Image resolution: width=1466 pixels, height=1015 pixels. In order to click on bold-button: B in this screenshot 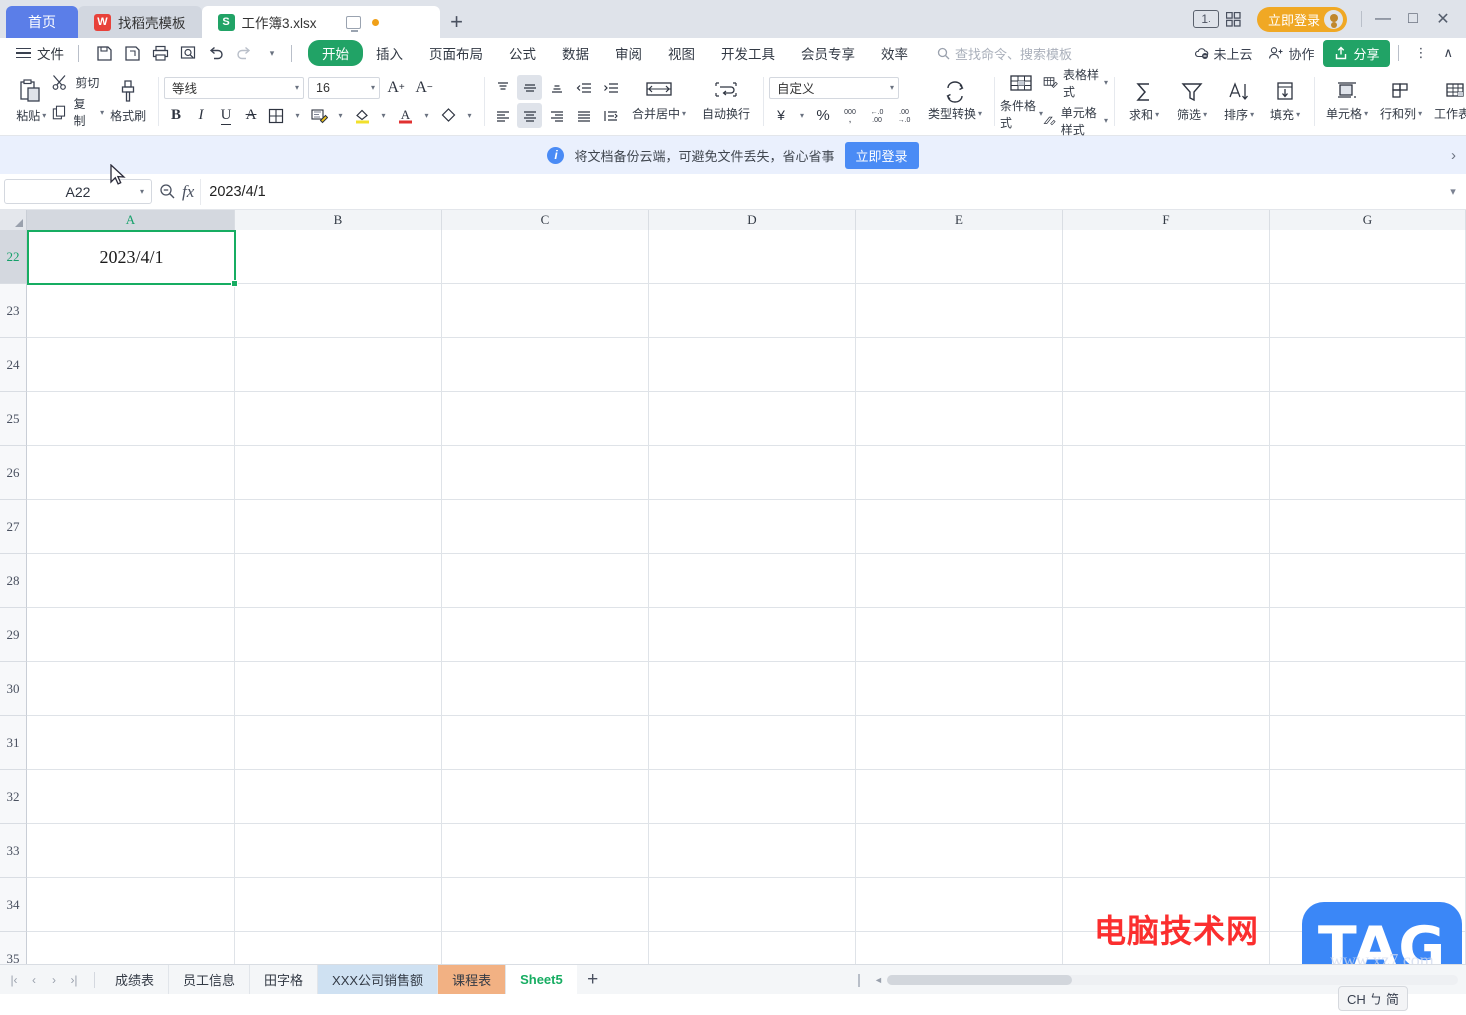, I will do `click(176, 116)`.